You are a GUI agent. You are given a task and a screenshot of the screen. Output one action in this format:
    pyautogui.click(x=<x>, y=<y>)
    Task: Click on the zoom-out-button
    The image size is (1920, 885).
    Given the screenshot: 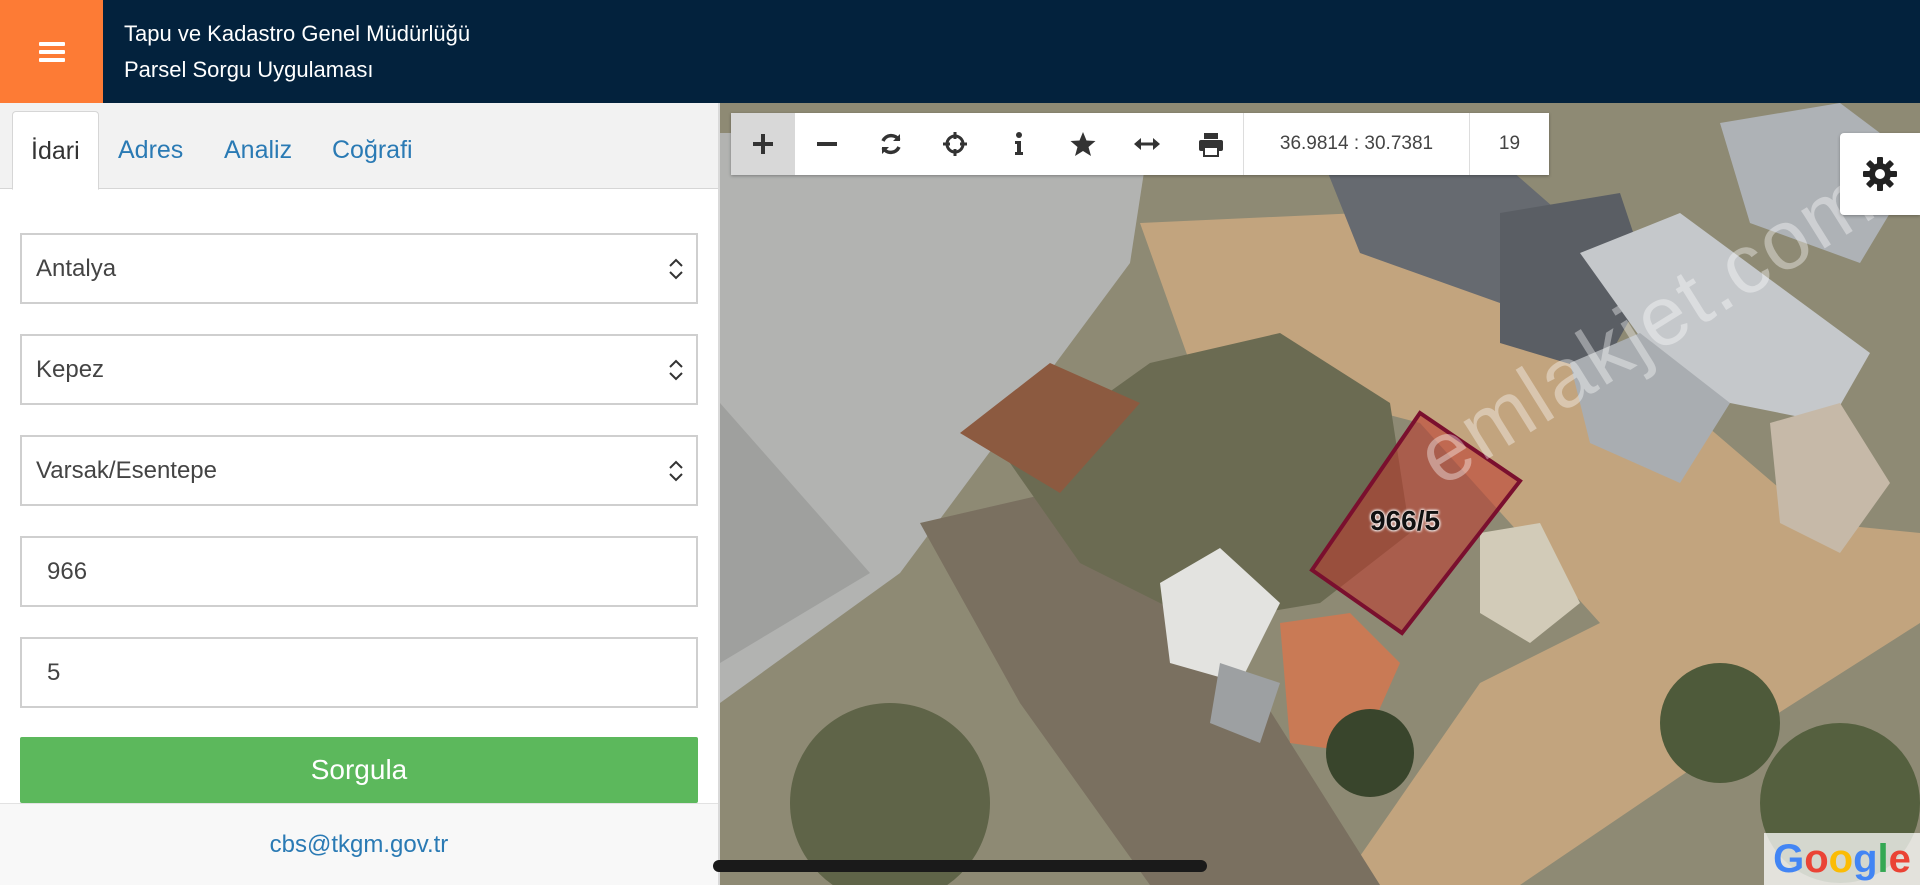 What is the action you would take?
    pyautogui.click(x=827, y=144)
    